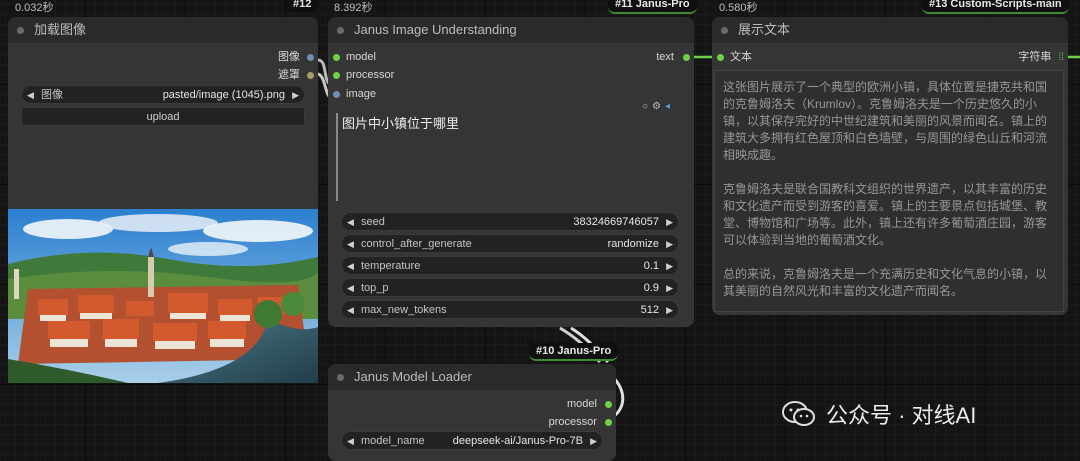 The image size is (1080, 461). Describe the element at coordinates (581, 404) in the screenshot. I see `output-model-label: model` at that location.